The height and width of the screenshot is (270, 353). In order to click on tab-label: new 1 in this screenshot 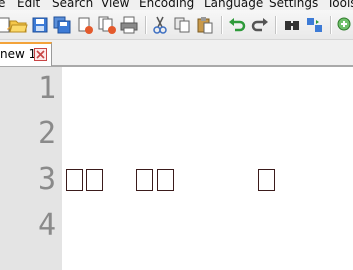, I will do `click(18, 54)`.